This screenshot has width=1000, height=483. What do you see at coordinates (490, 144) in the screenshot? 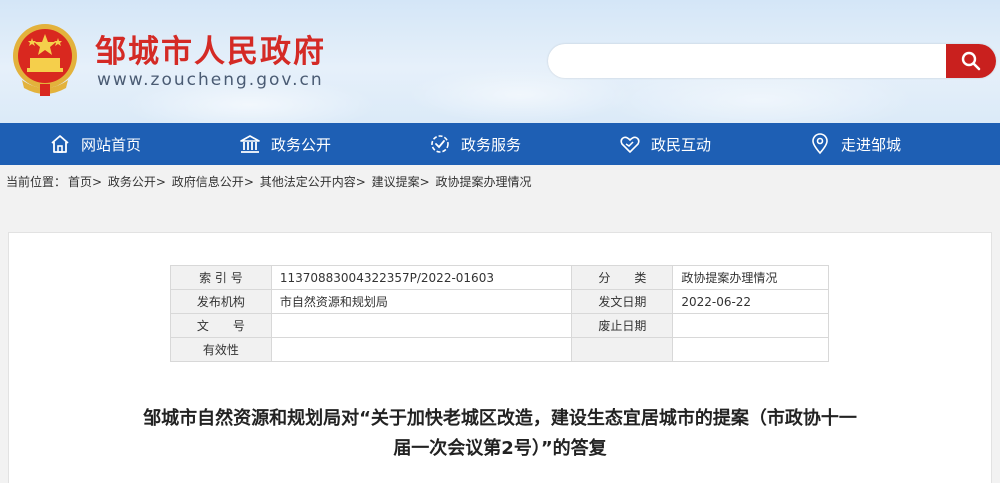
I see `nav-label: 政务服务` at bounding box center [490, 144].